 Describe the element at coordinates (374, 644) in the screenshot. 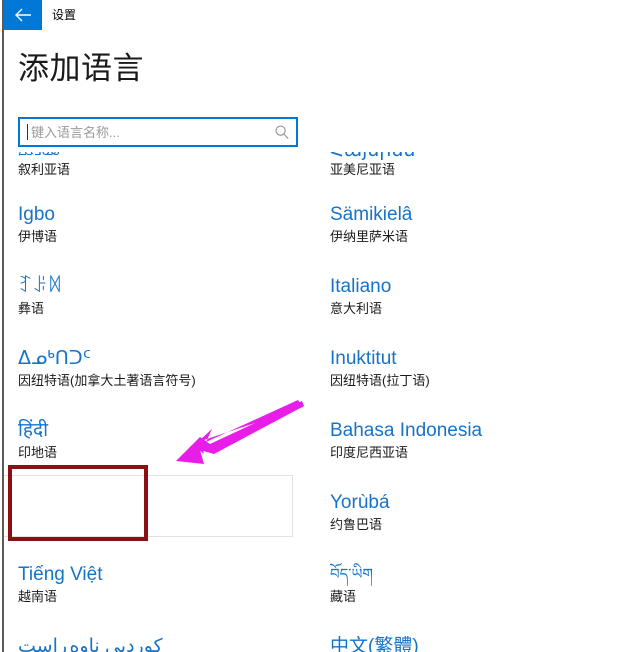

I see `language-native-name: 中文(繁體)` at that location.